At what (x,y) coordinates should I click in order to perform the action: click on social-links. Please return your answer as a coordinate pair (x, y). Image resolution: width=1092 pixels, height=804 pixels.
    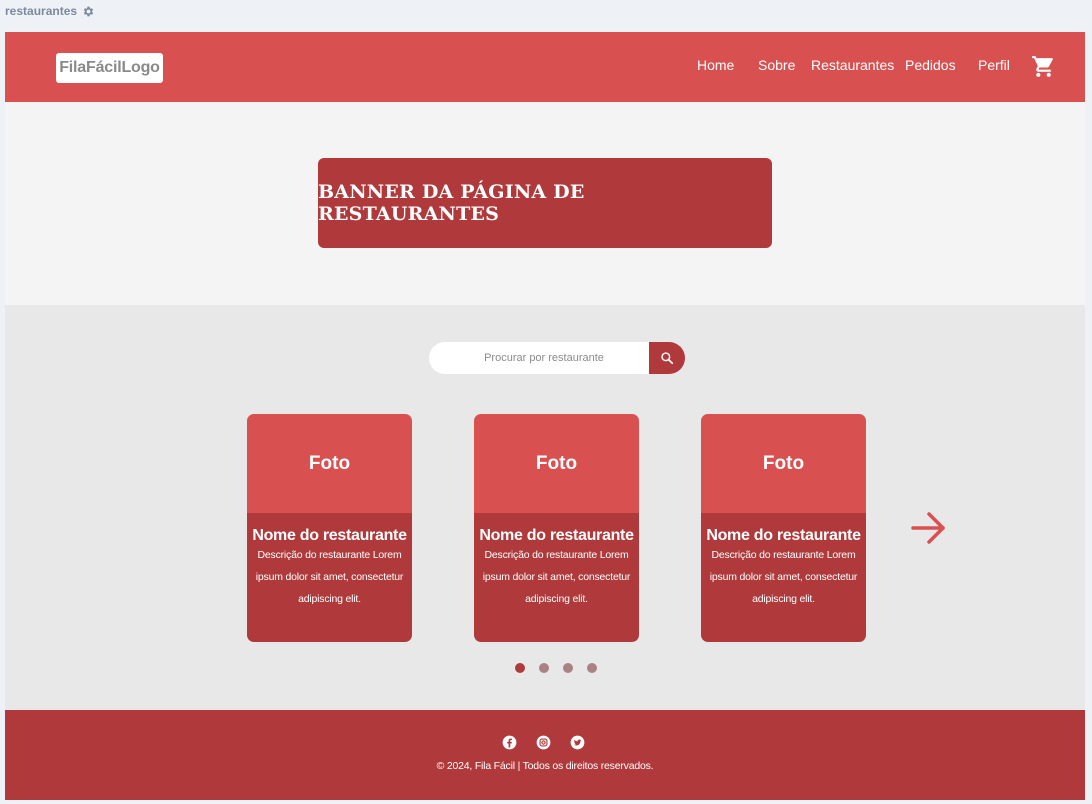
    Looking at the image, I should click on (543, 742).